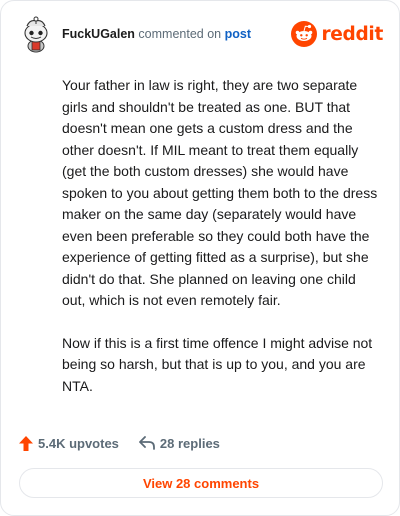  Describe the element at coordinates (180, 34) in the screenshot. I see `action-text: commented on` at that location.